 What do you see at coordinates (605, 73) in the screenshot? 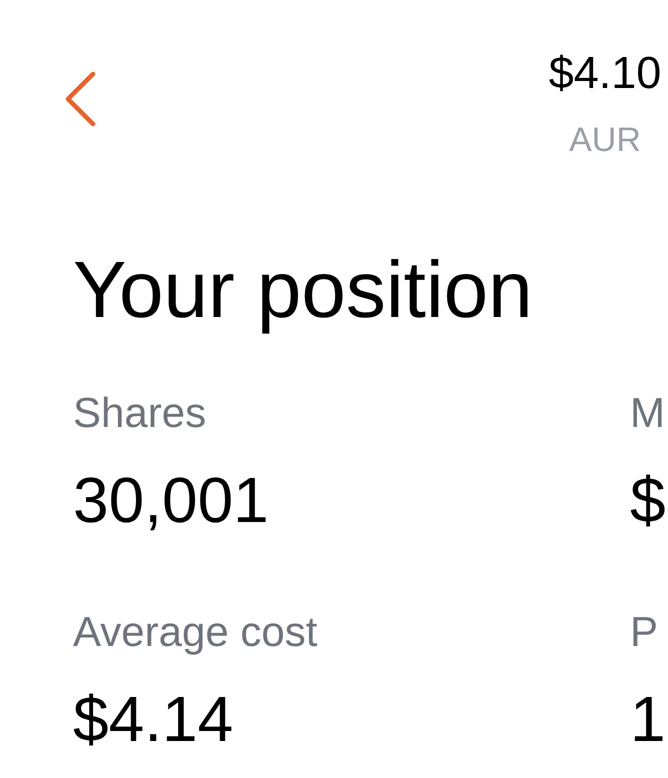
I see `stock-price: $4.10` at bounding box center [605, 73].